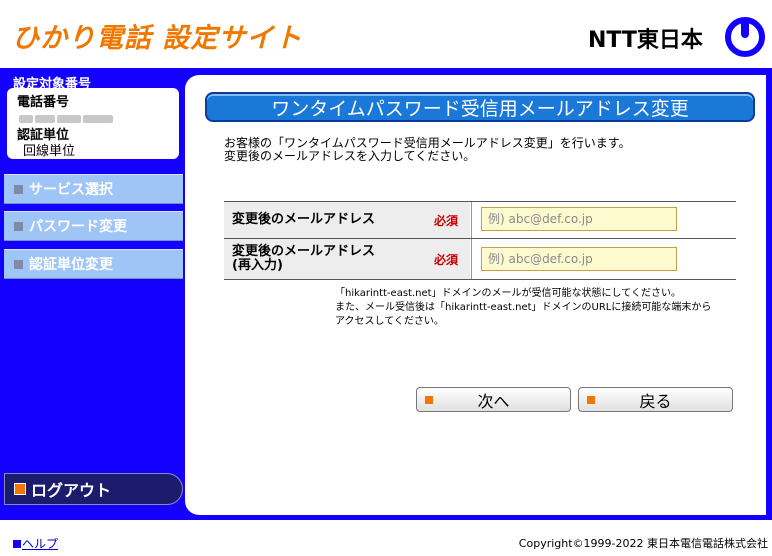 Image resolution: width=772 pixels, height=556 pixels. I want to click on logout-button: ログアウト, so click(93, 489).